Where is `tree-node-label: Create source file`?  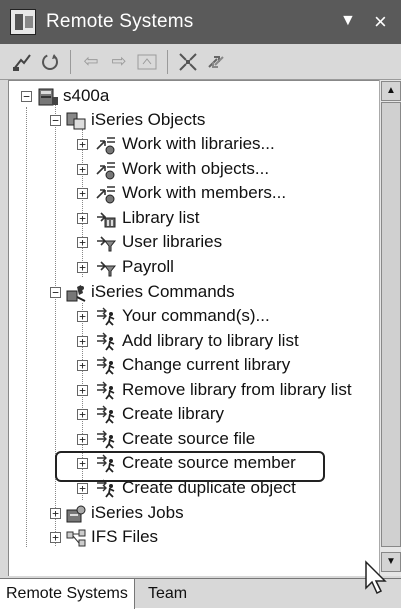 tree-node-label: Create source file is located at coordinates (189, 438).